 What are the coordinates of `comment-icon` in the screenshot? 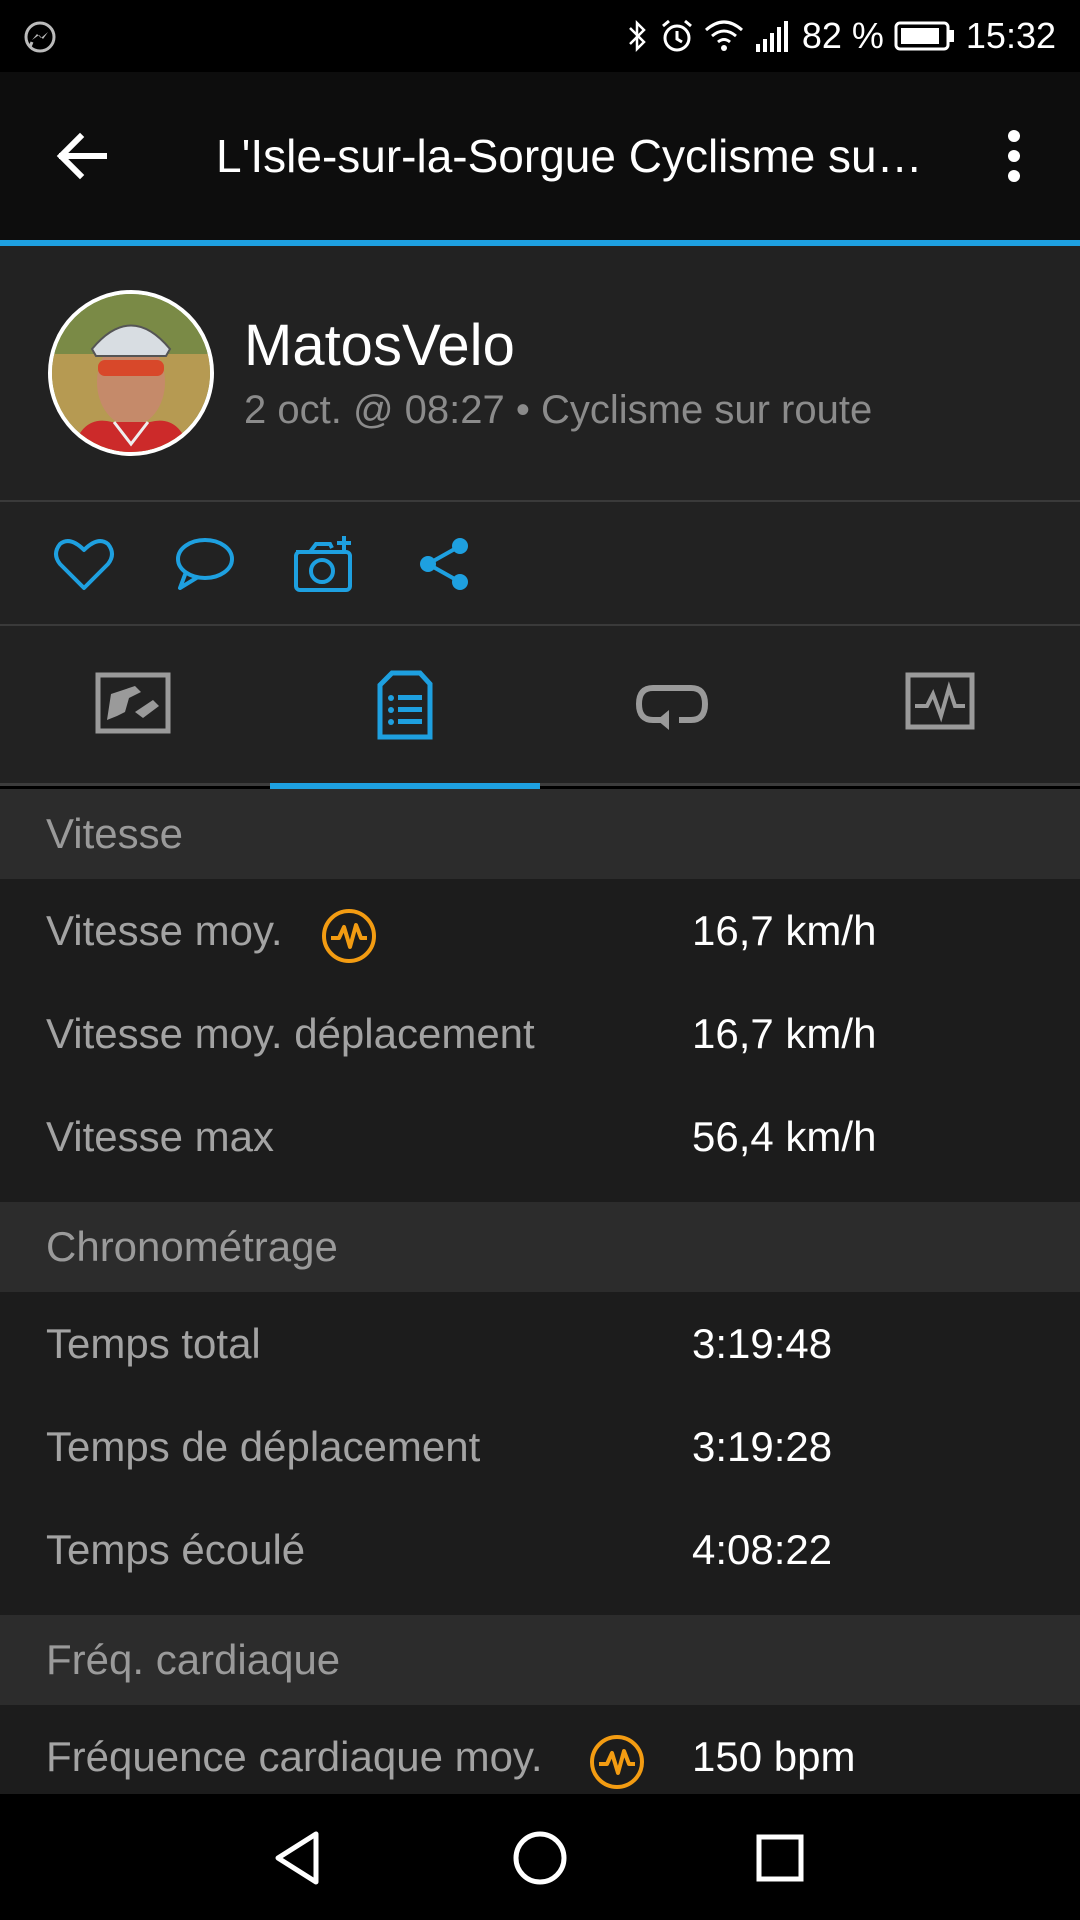 It's located at (204, 564).